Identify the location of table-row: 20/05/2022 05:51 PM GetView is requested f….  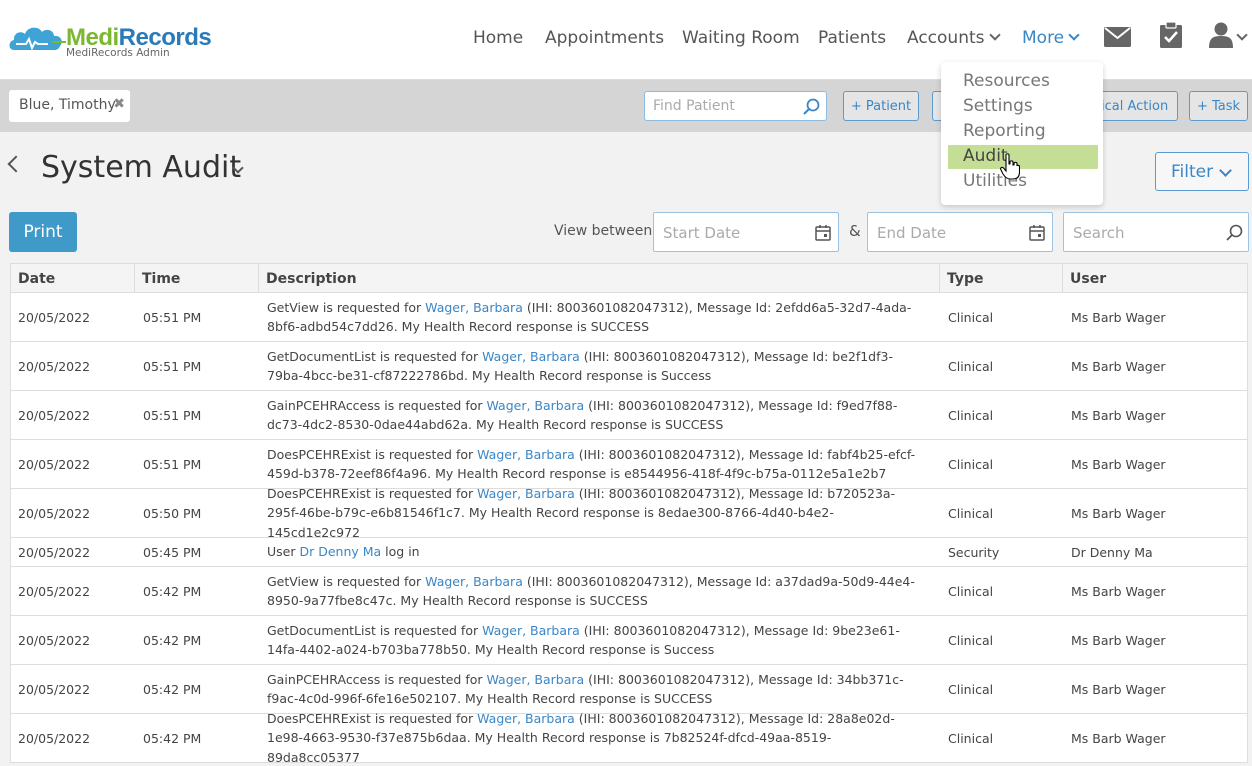
(629, 317).